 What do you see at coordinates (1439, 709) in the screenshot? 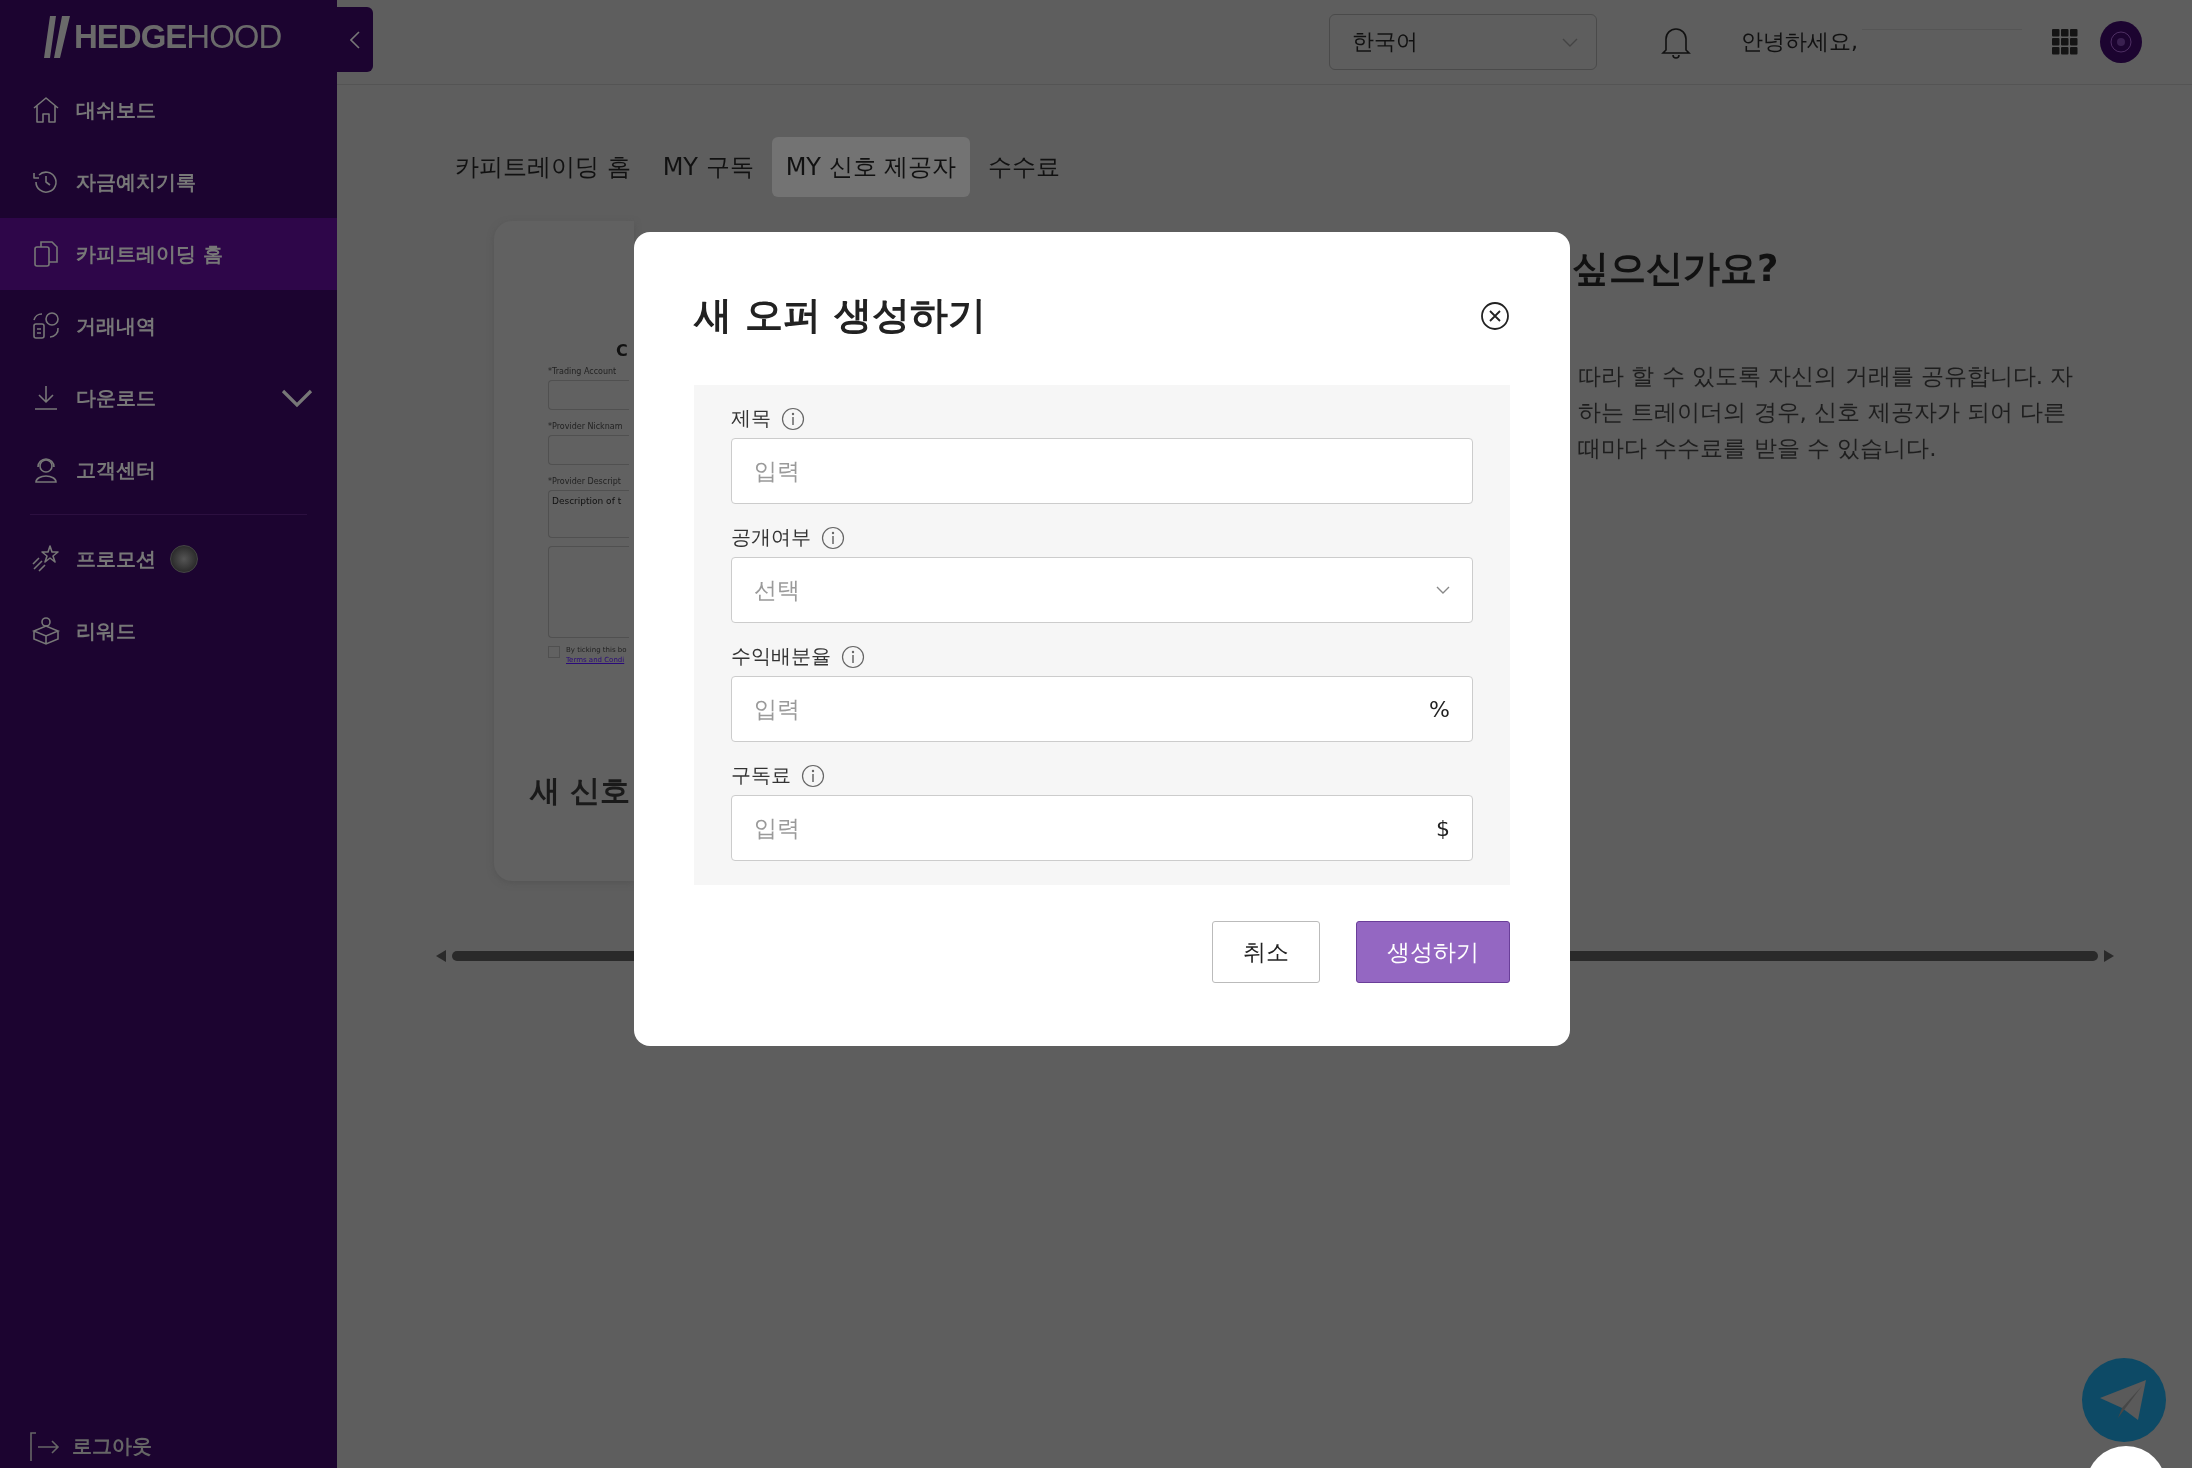
I see `unit-label: %` at bounding box center [1439, 709].